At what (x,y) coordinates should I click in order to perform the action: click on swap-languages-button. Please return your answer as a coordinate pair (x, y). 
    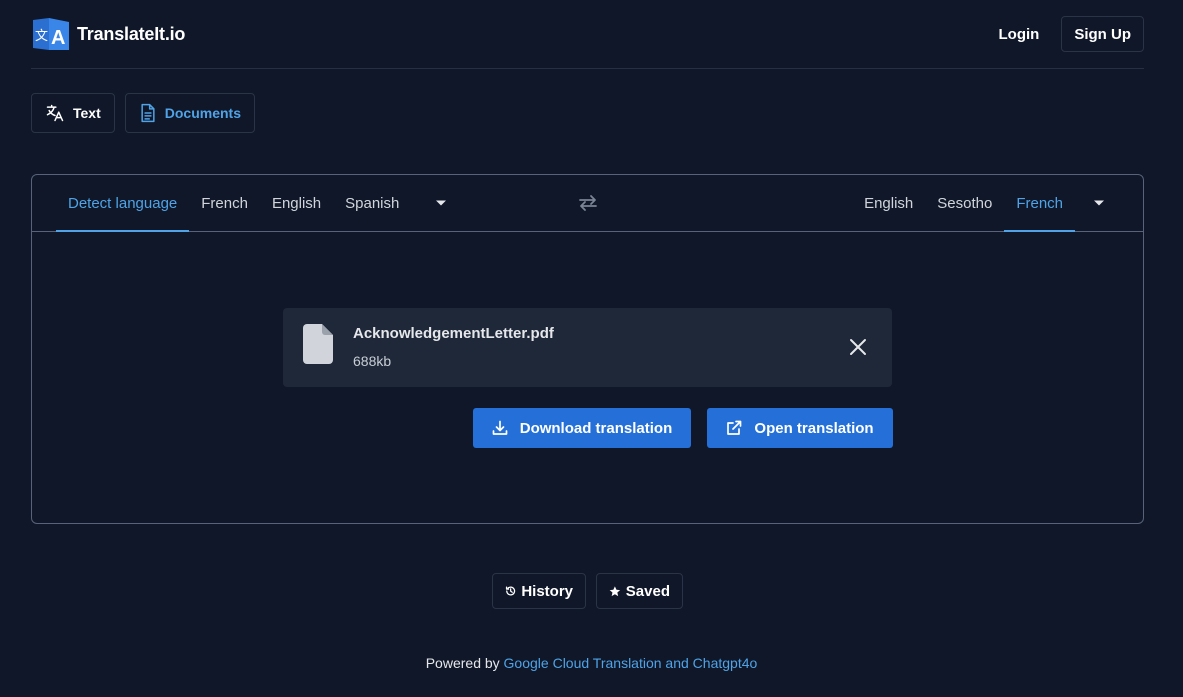
    Looking at the image, I should click on (588, 203).